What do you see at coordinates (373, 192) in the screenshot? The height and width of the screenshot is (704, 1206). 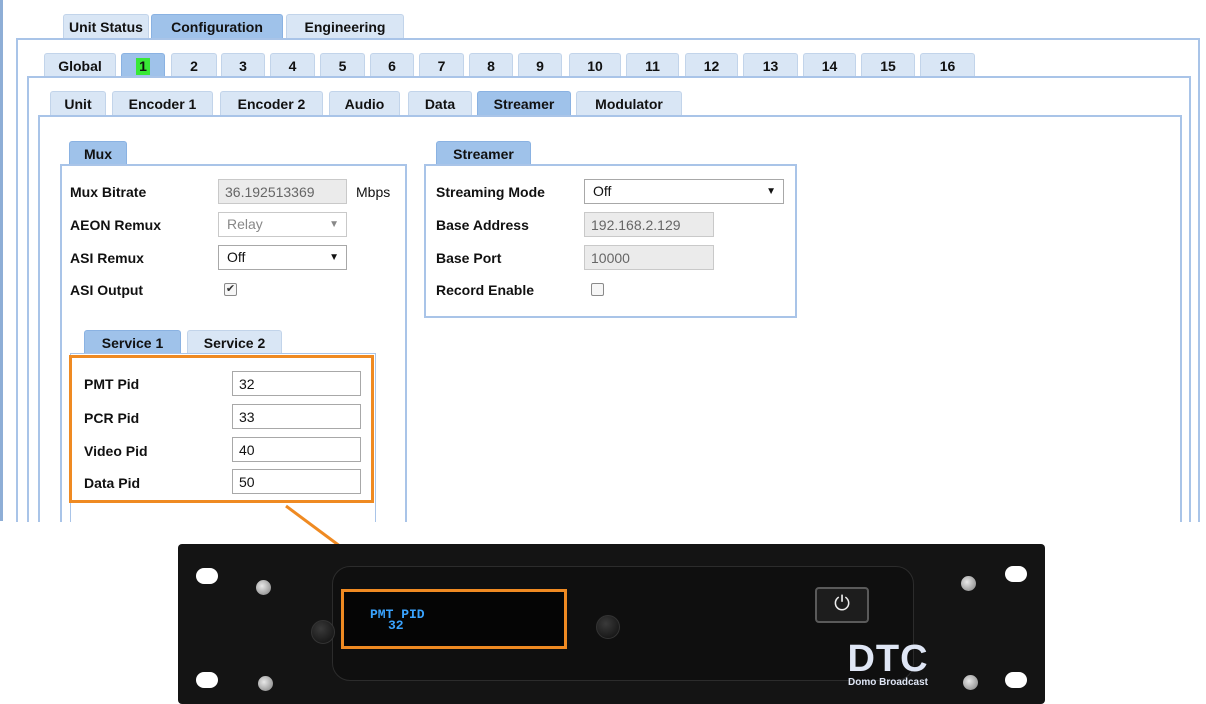 I see `mux-bitrate-unit: Mbps` at bounding box center [373, 192].